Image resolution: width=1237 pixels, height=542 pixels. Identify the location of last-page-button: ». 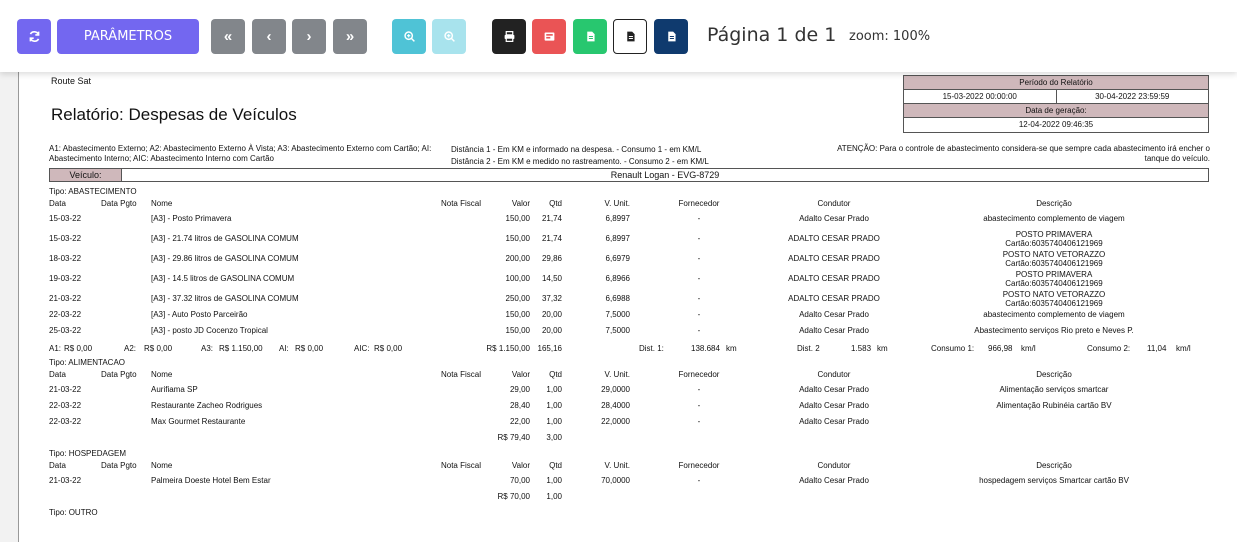
(350, 36).